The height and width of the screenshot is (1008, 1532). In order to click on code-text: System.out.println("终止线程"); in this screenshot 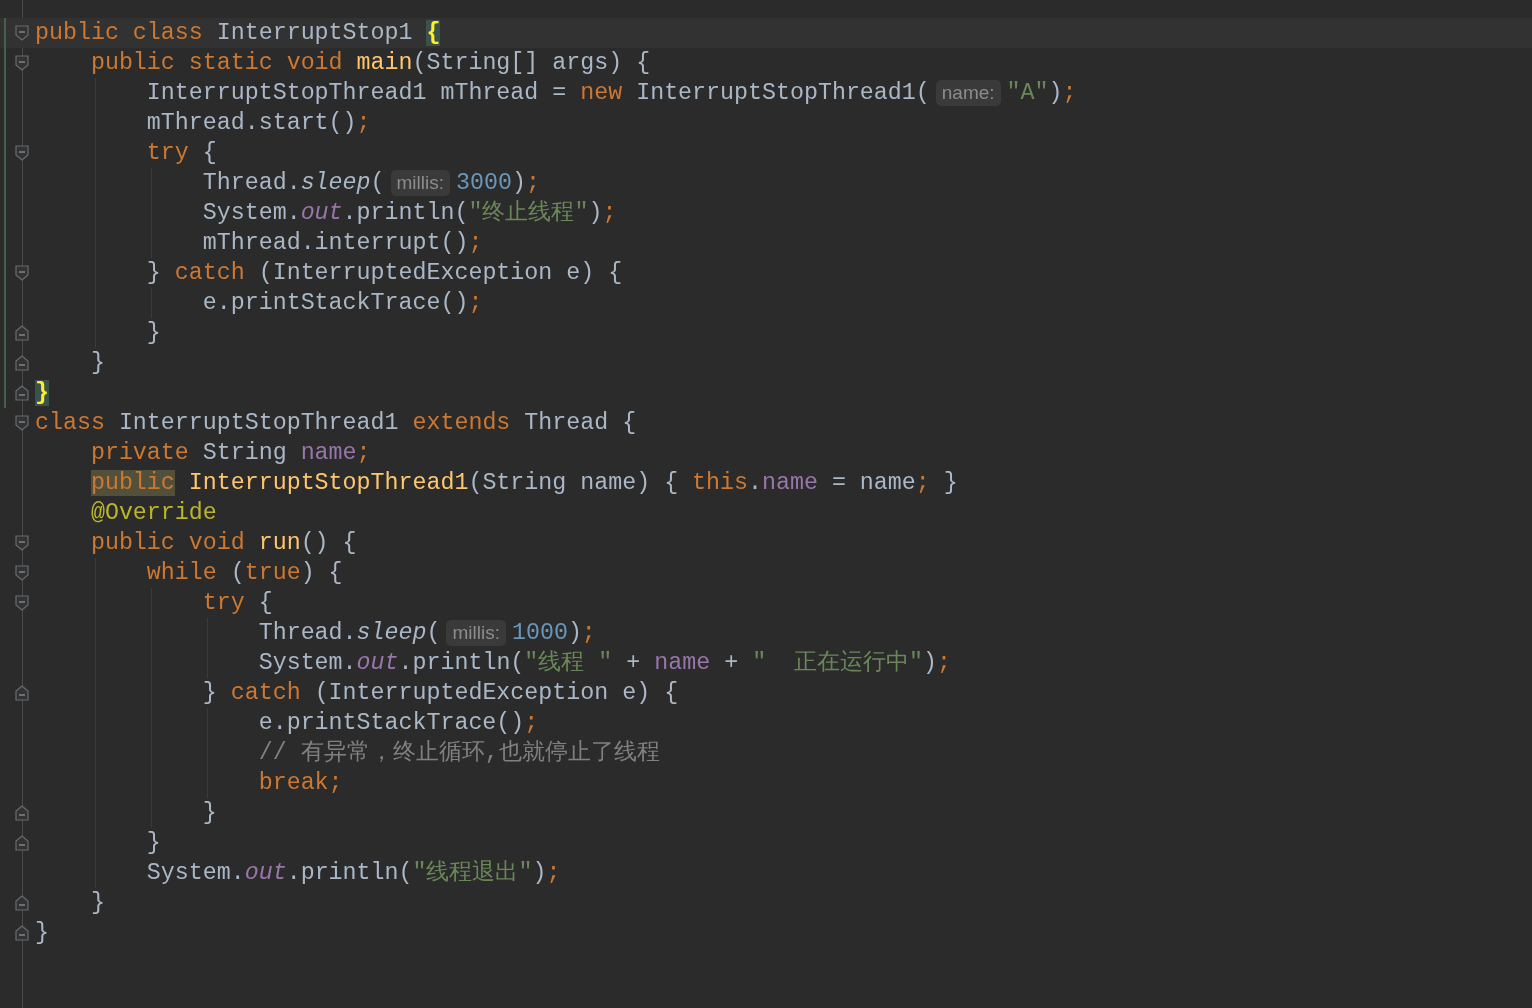, I will do `click(409, 213)`.